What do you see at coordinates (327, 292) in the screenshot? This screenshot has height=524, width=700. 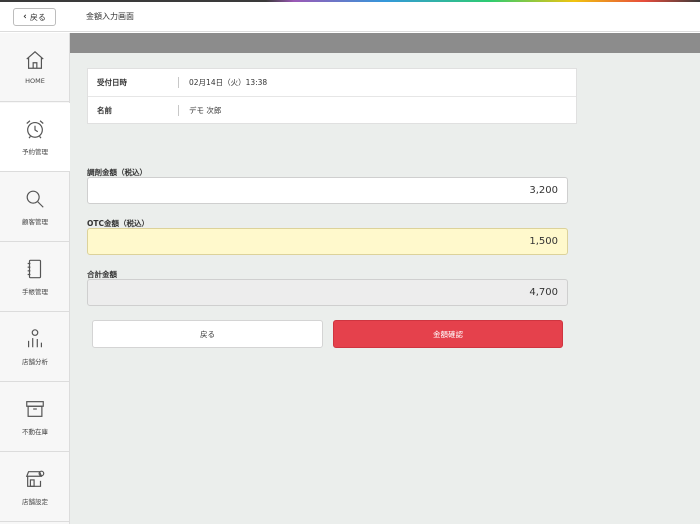 I see `total-amount-field: 4,700` at bounding box center [327, 292].